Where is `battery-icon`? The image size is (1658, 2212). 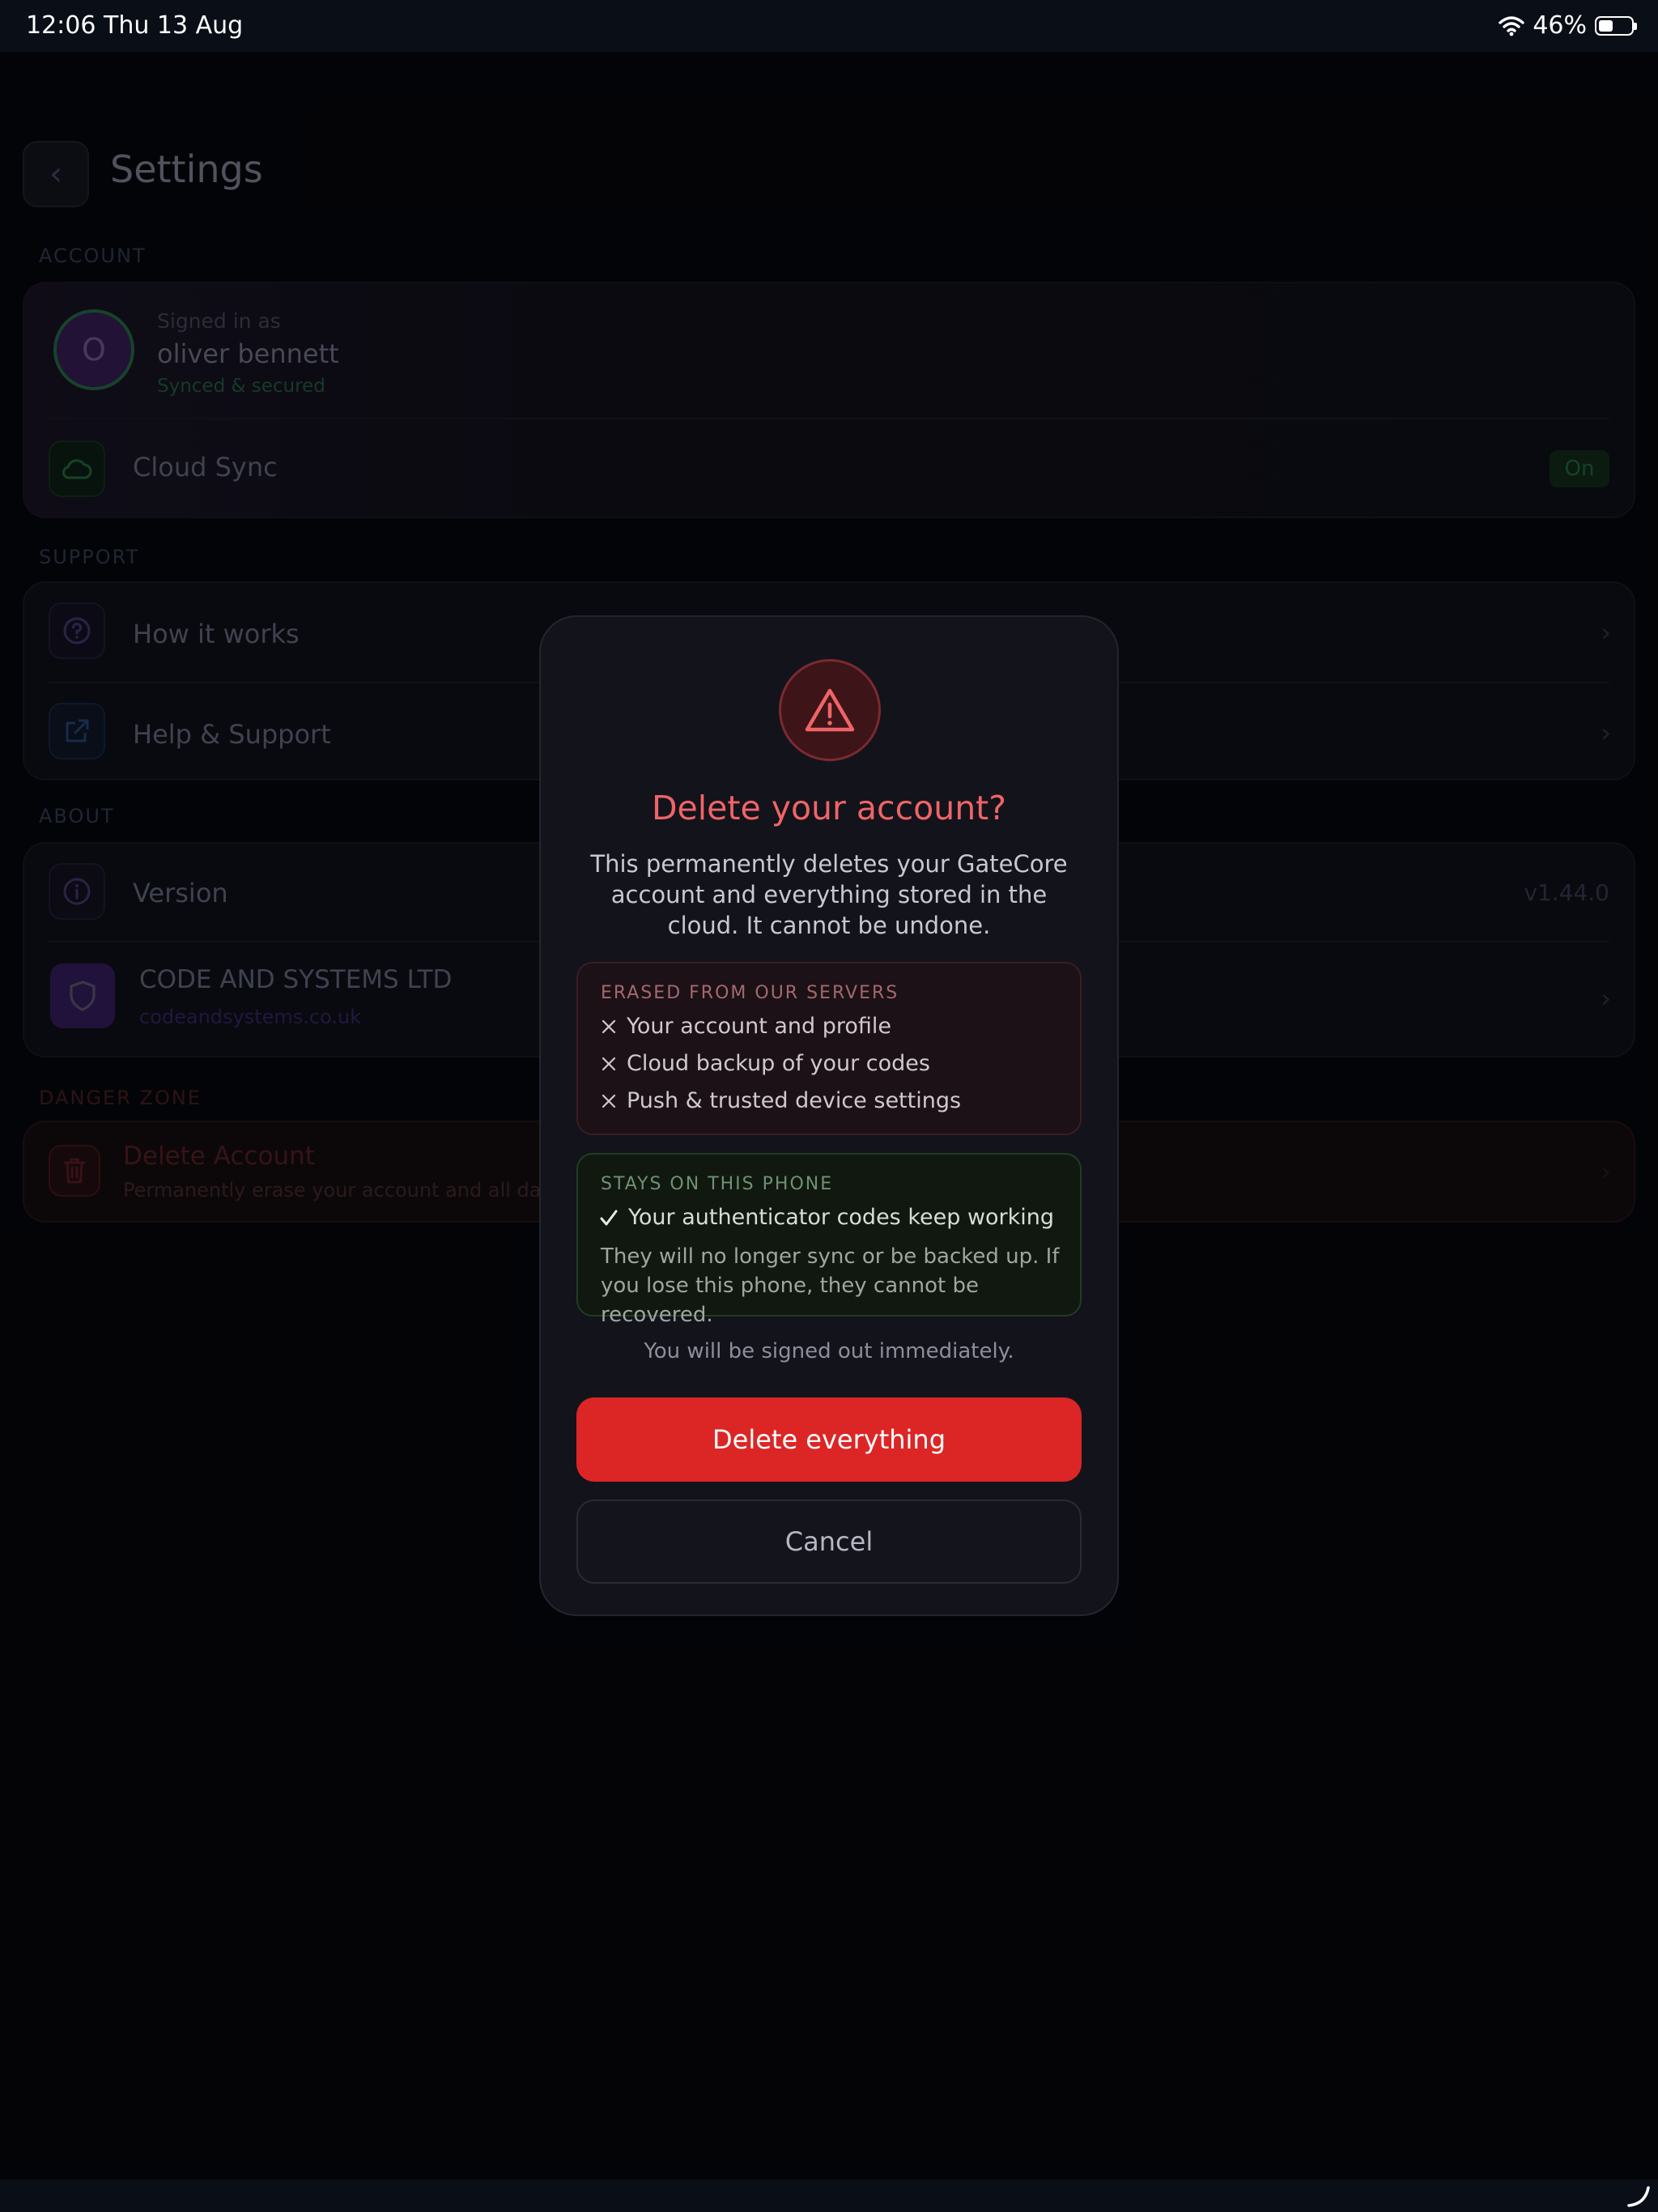
battery-icon is located at coordinates (1616, 26).